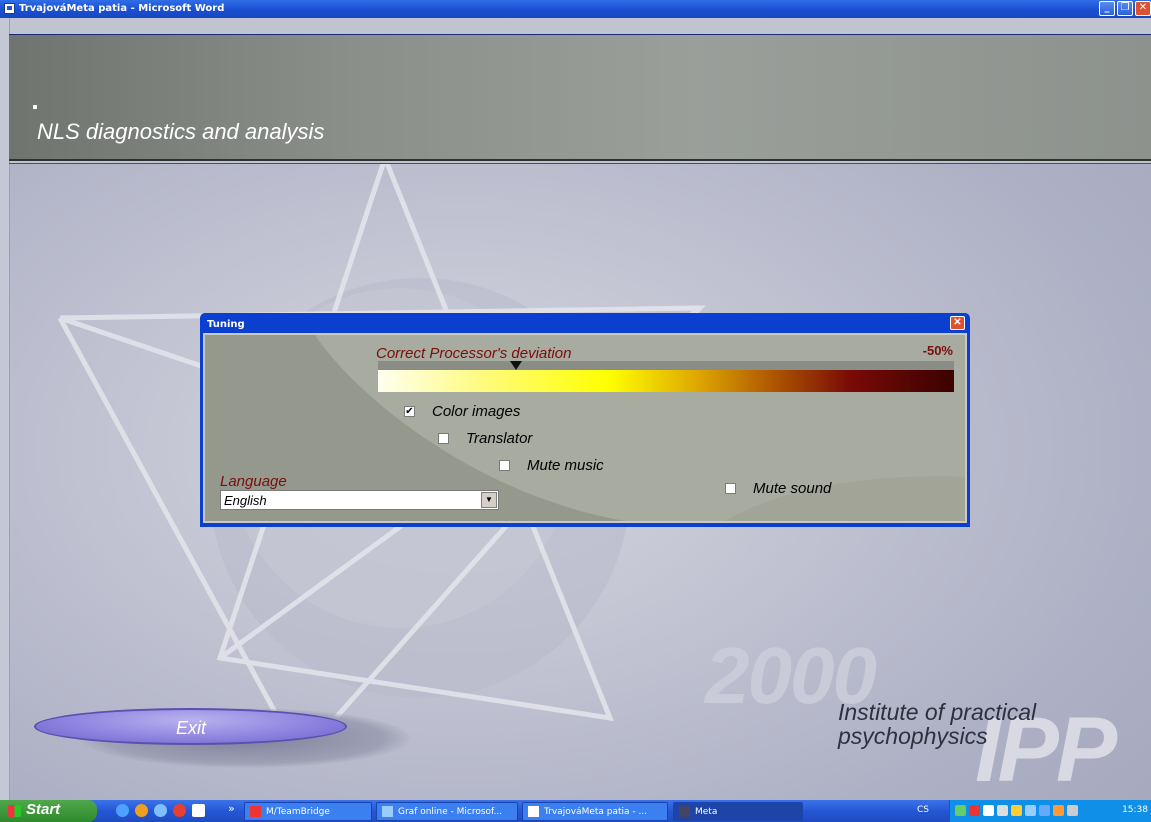  Describe the element at coordinates (988, 810) in the screenshot. I see `mail-tray-icon` at that location.